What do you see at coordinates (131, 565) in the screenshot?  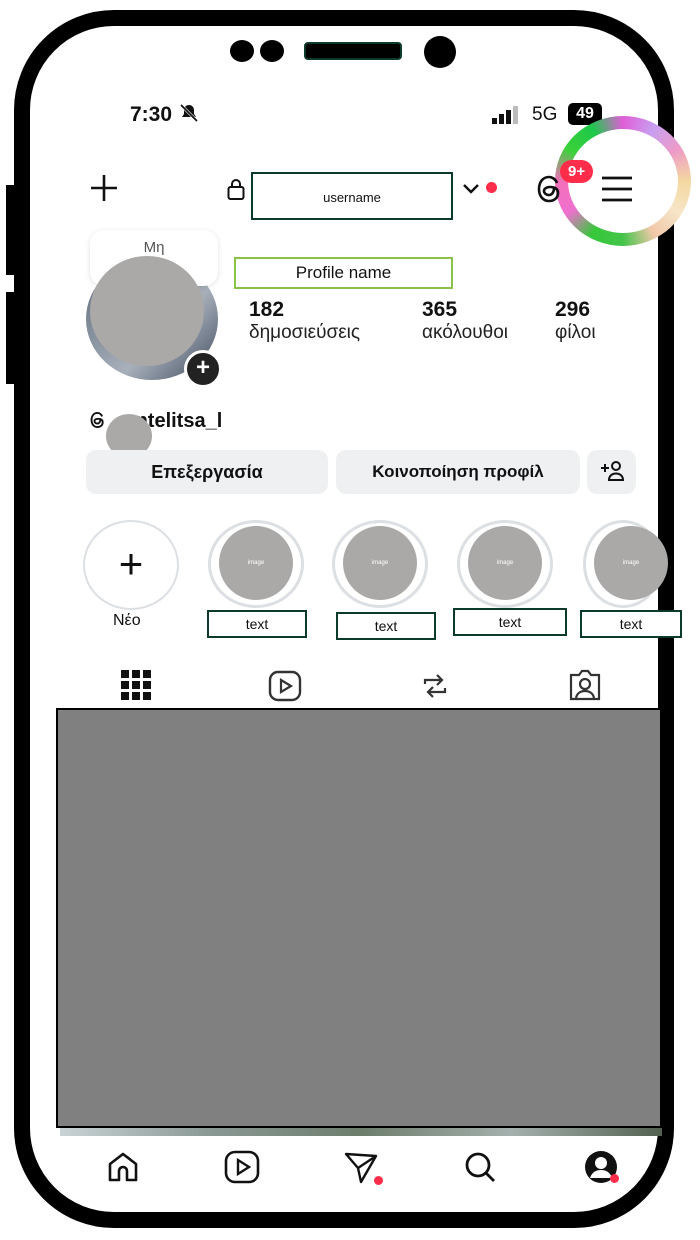 I see `new-highlight-button: +` at bounding box center [131, 565].